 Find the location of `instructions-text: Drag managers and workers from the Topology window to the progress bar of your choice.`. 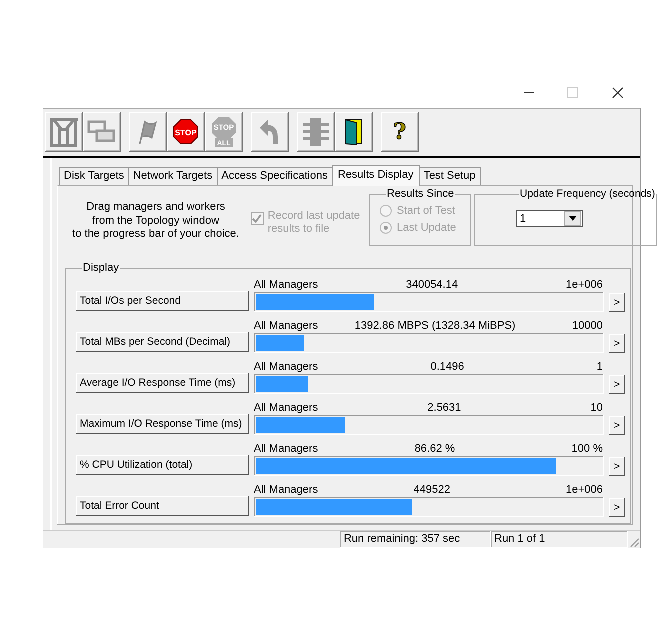

instructions-text: Drag managers and workers from the Topology window to the progress bar of your choice. is located at coordinates (156, 221).